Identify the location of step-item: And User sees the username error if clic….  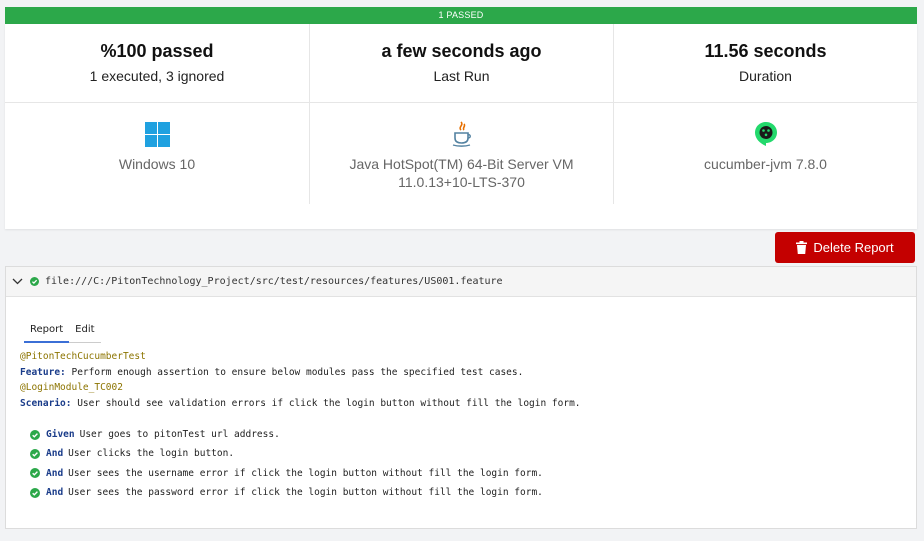
(286, 473).